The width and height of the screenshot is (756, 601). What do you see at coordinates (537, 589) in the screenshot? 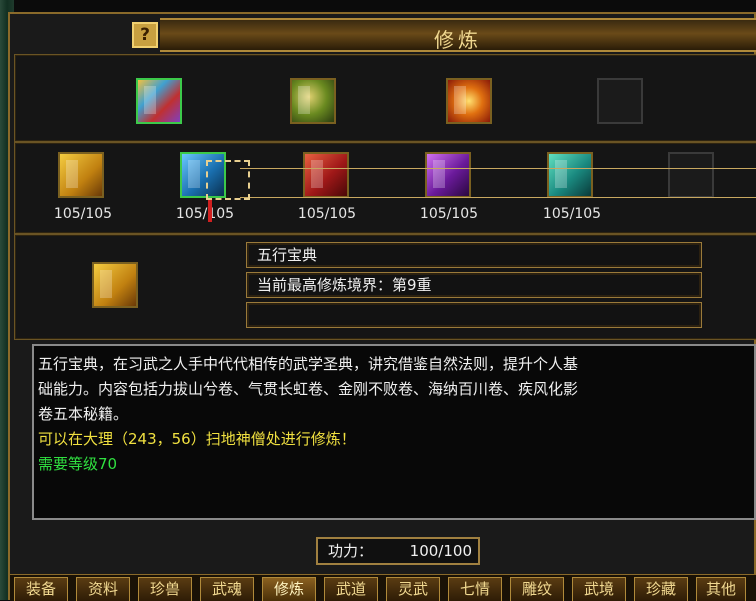
I see `tab-engraving: 雕纹` at bounding box center [537, 589].